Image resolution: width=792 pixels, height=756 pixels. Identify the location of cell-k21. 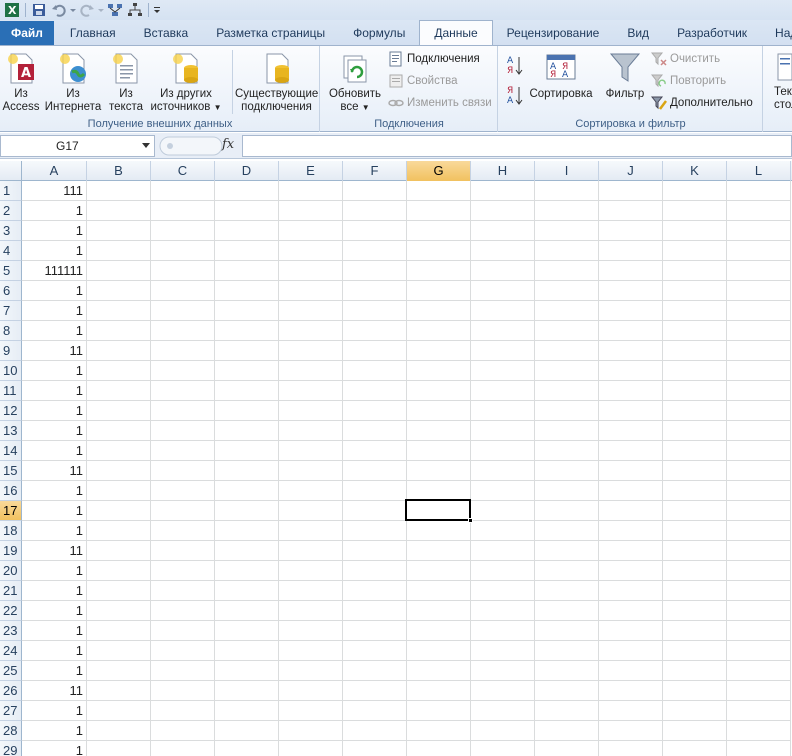
(695, 591).